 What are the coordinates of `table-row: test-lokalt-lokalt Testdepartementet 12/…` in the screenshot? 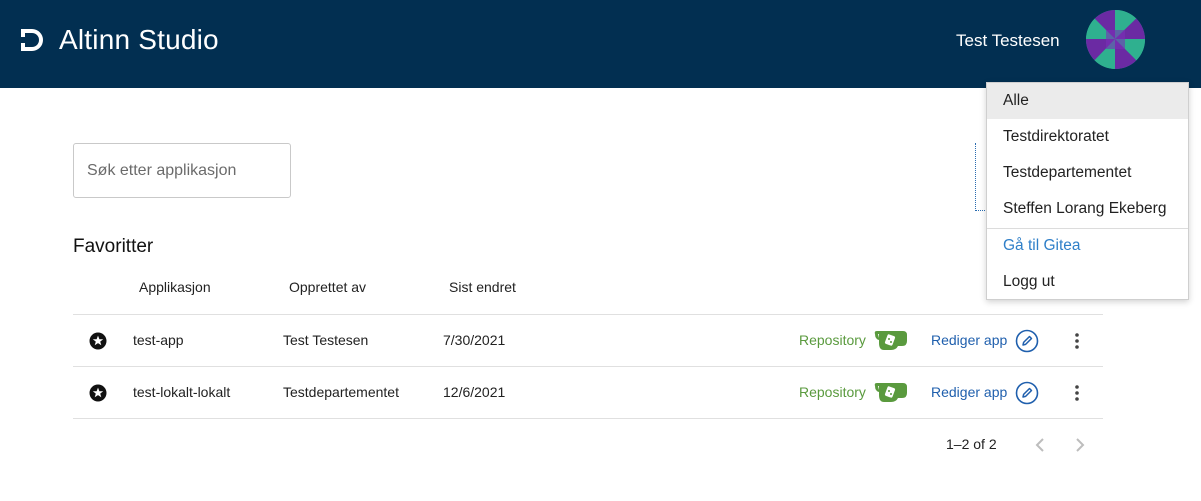 It's located at (588, 393).